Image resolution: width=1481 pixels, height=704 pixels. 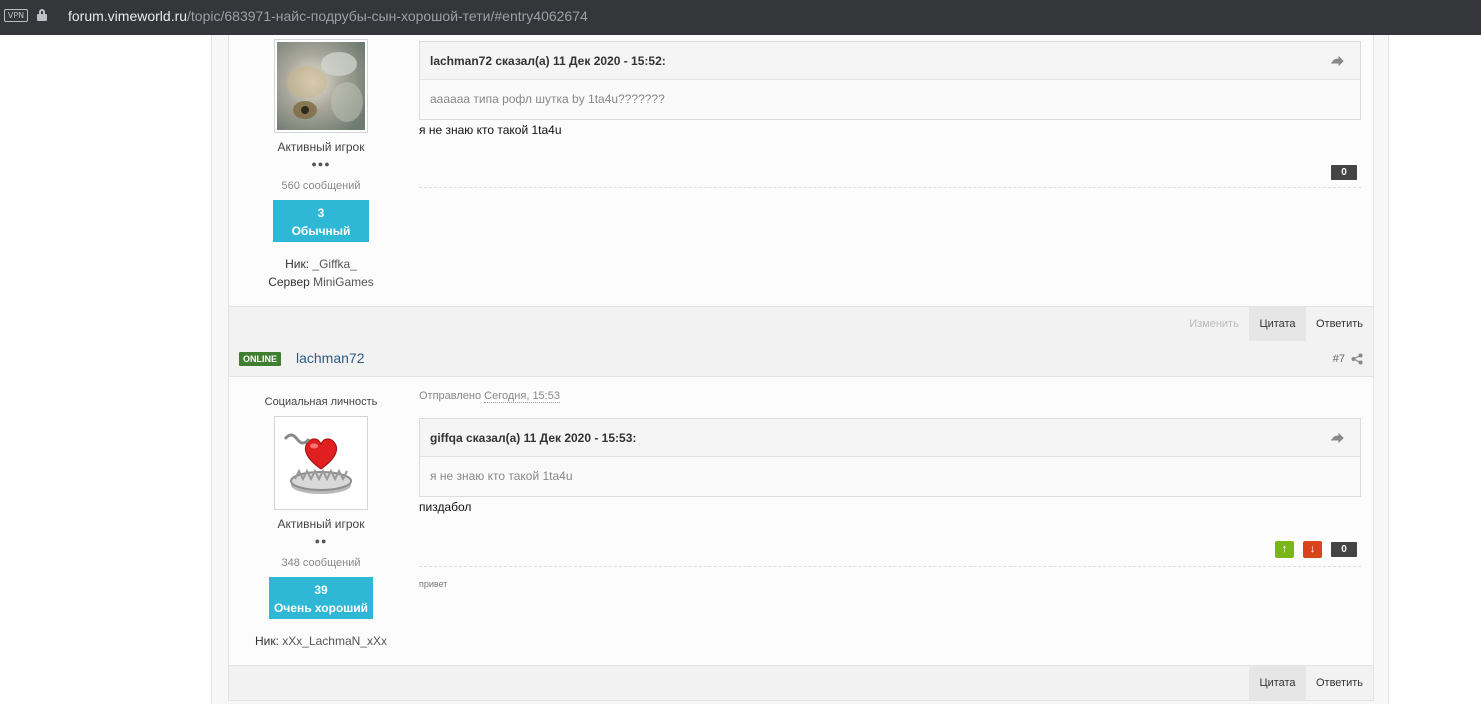 What do you see at coordinates (801, 359) in the screenshot?
I see `post-header: ONLINE lachman72 #7` at bounding box center [801, 359].